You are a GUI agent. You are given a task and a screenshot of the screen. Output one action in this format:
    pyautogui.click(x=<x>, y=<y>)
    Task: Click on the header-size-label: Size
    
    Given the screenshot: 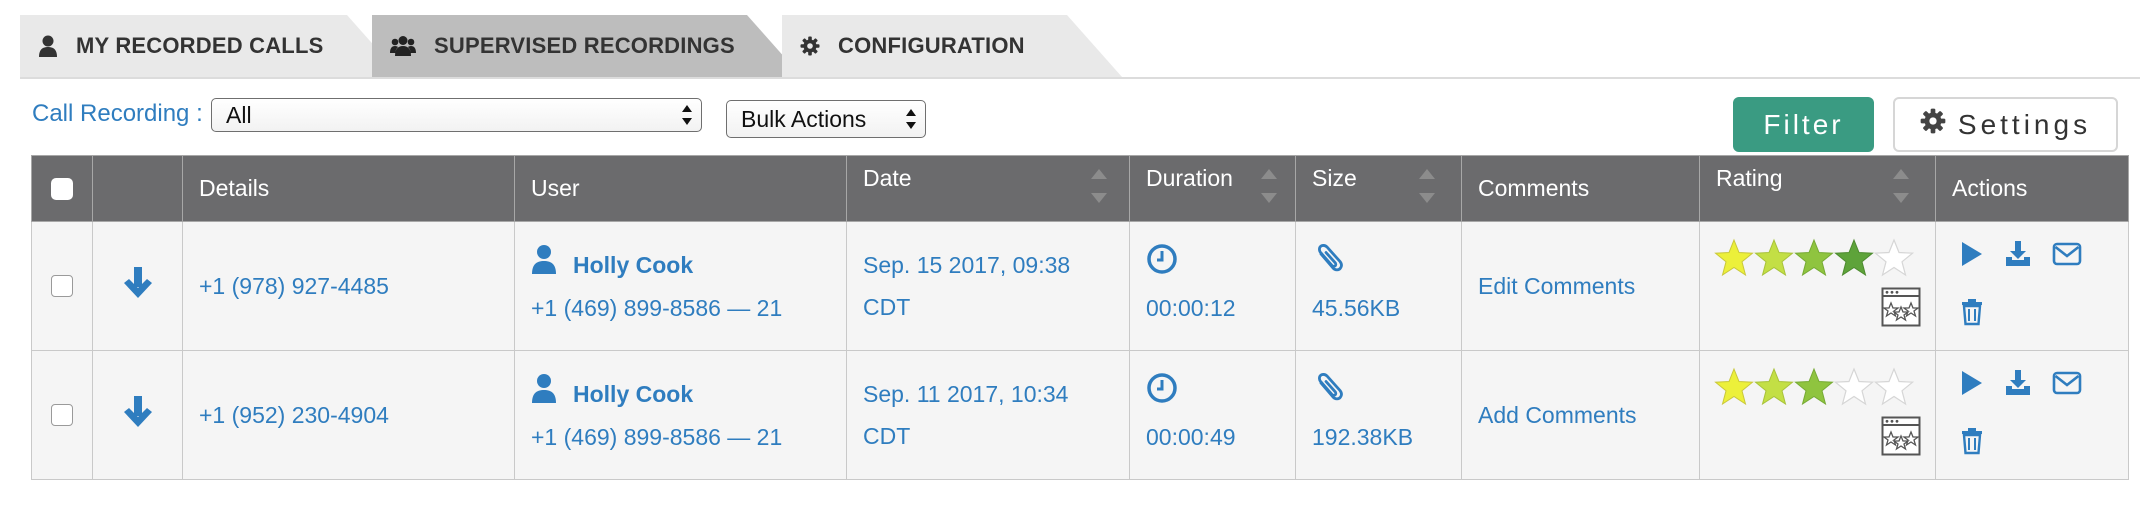 What is the action you would take?
    pyautogui.click(x=1334, y=178)
    